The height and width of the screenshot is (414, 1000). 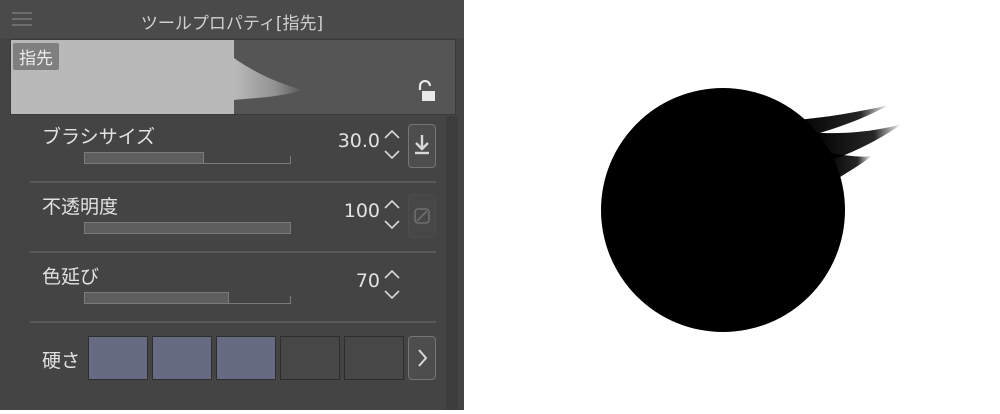 I want to click on brush-size-row: ブラシサイズ 30.0, so click(x=233, y=148).